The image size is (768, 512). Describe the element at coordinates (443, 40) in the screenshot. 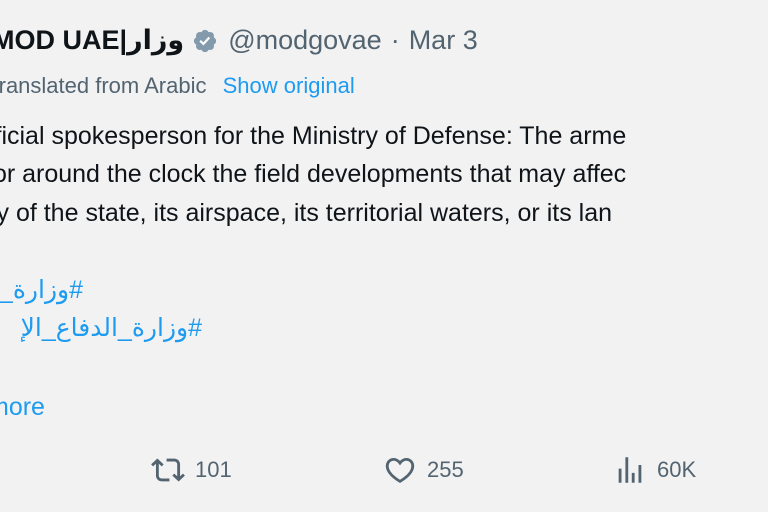

I see `tweet-date: Mar 3` at that location.